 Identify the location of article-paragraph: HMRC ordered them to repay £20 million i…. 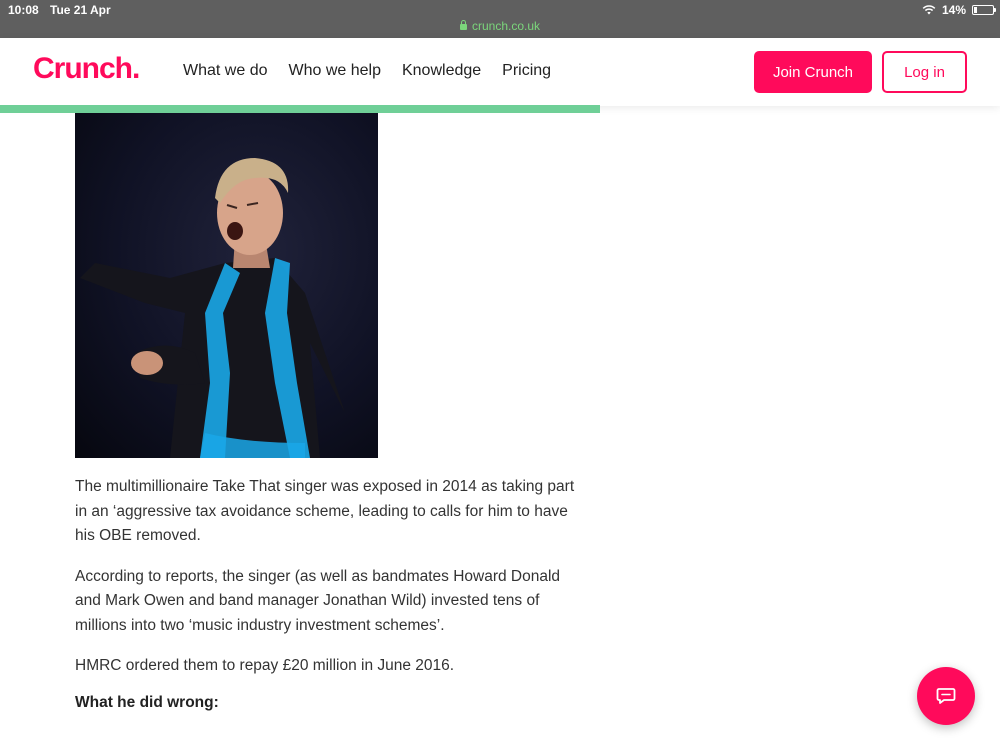
(265, 665).